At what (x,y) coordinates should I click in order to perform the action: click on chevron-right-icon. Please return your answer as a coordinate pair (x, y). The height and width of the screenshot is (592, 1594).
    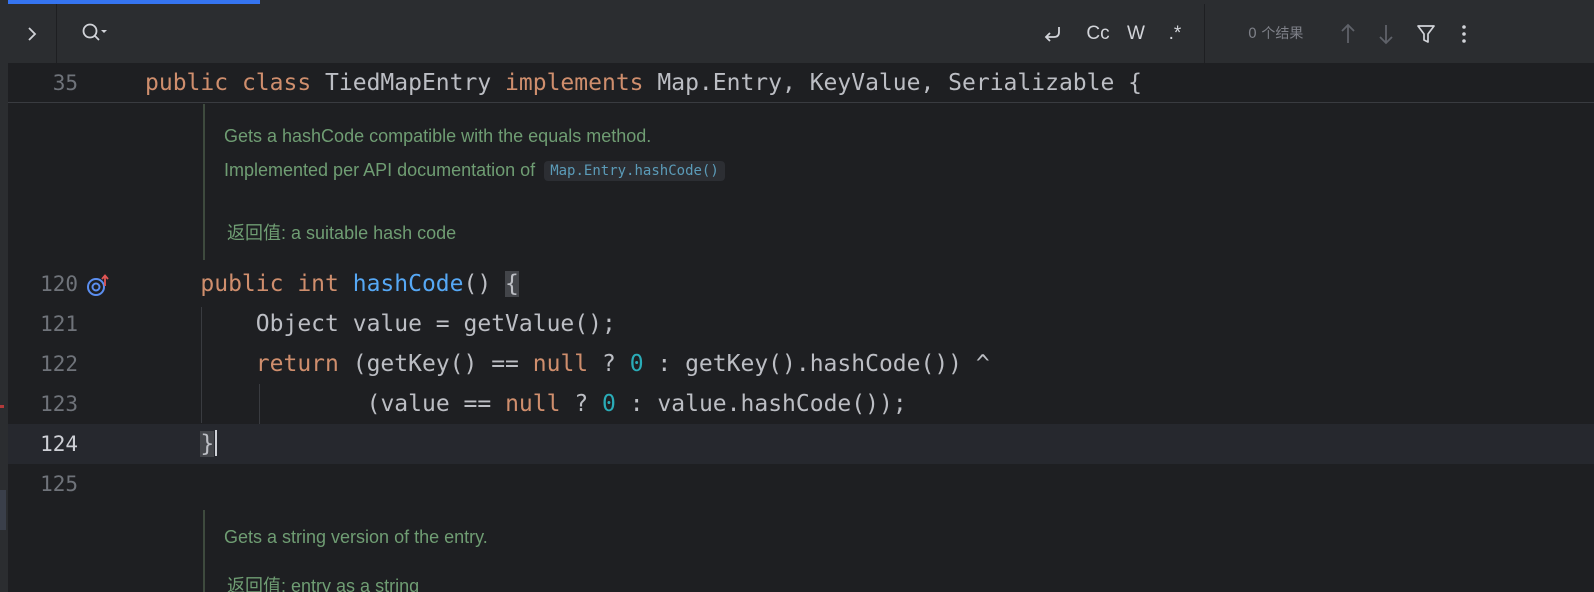
    Looking at the image, I should click on (32, 34).